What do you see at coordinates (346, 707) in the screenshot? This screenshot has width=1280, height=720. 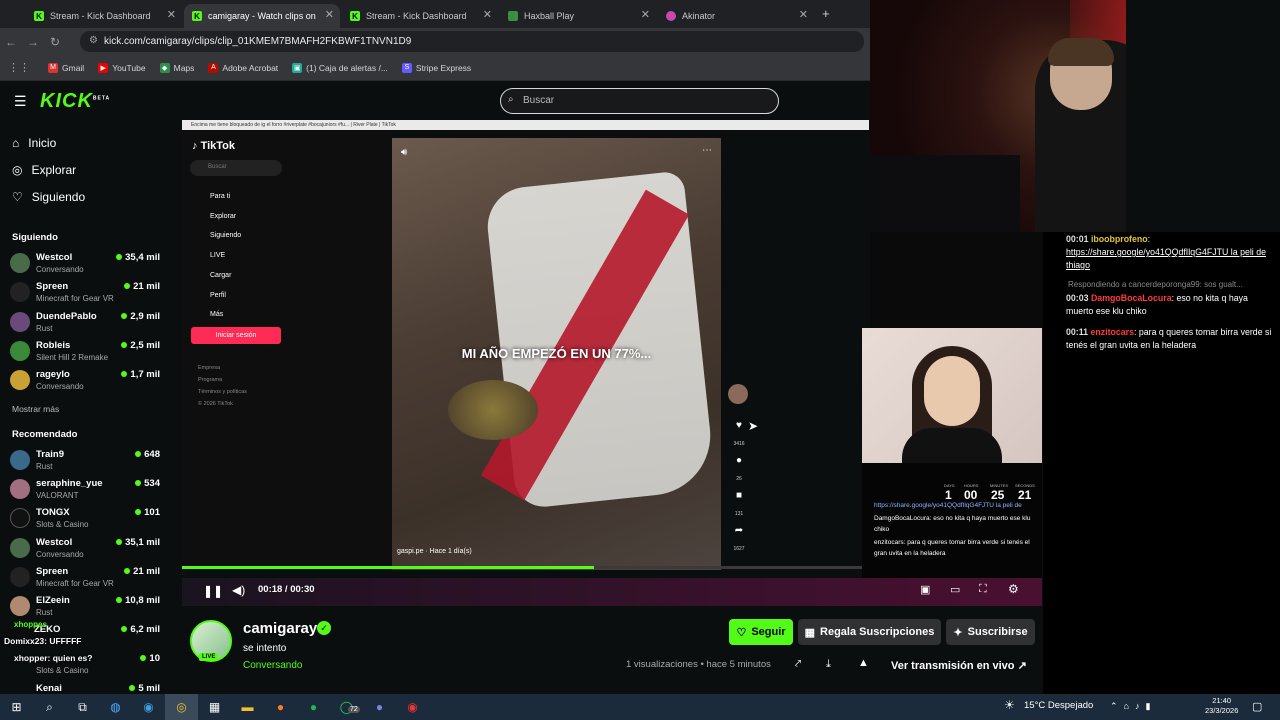 I see `whatsapp-icon: ◯ 72` at bounding box center [346, 707].